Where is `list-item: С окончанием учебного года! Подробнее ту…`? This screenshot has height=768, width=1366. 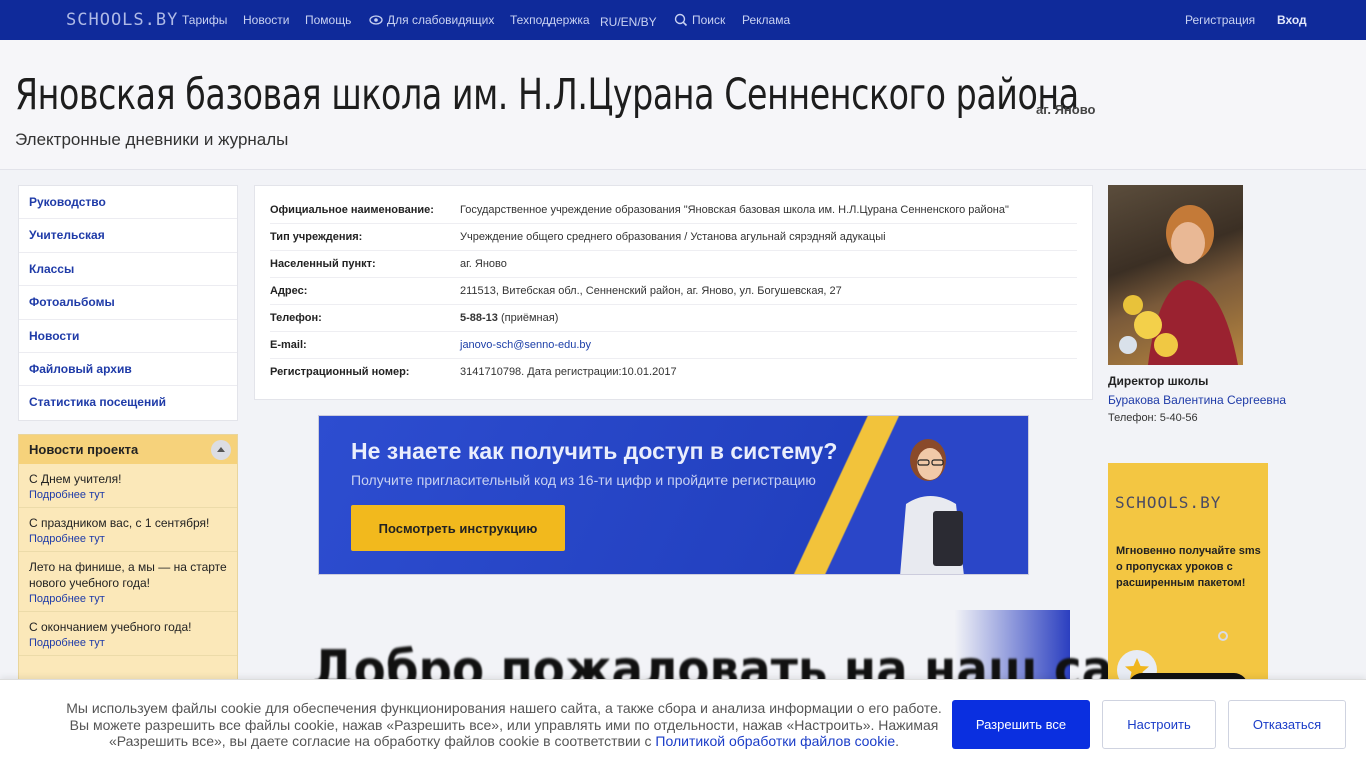 list-item: С окончанием учебного года! Подробнее ту… is located at coordinates (128, 634).